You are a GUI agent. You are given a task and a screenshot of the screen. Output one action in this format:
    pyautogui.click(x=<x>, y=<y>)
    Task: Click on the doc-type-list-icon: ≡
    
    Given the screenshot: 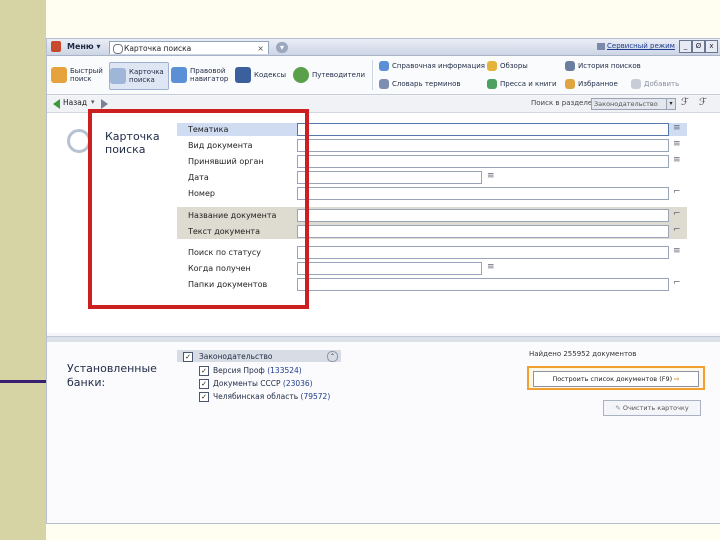 What is the action you would take?
    pyautogui.click(x=678, y=144)
    